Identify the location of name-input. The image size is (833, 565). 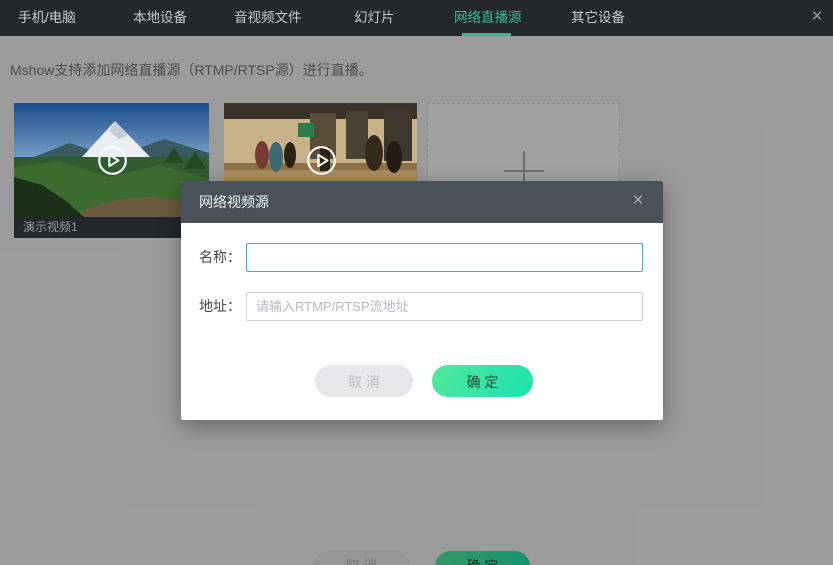
(444, 257).